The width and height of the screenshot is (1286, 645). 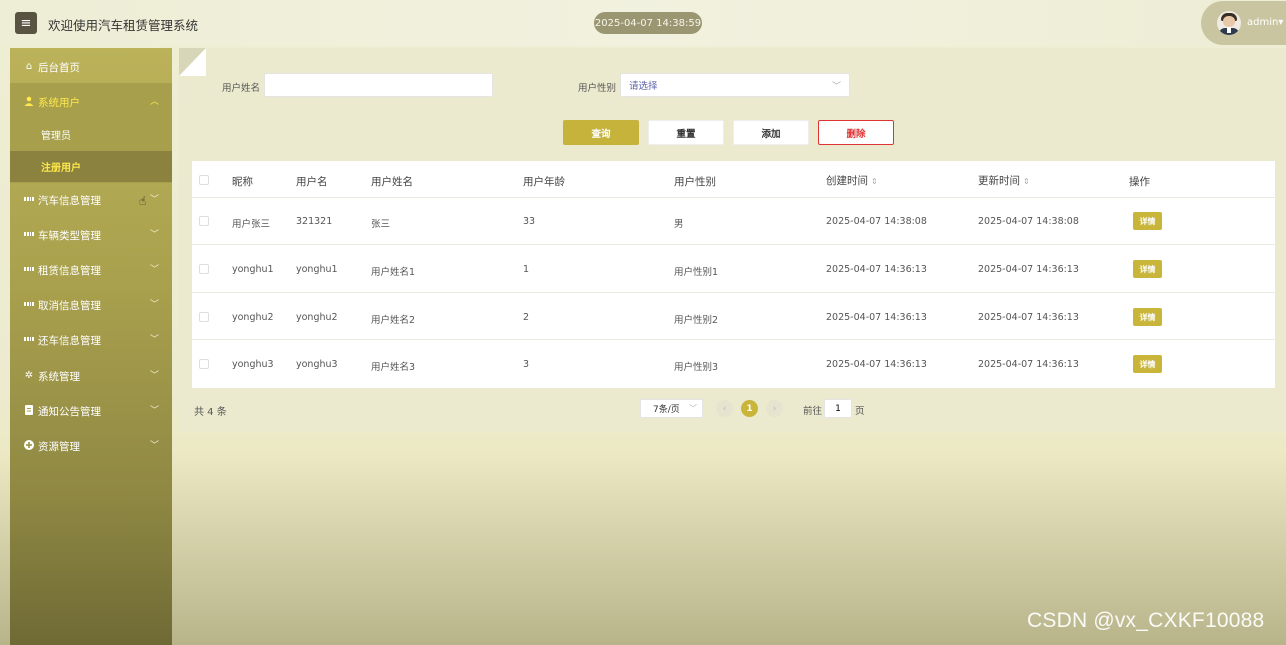 I want to click on cell-nickname: yonghu1, so click(x=253, y=269).